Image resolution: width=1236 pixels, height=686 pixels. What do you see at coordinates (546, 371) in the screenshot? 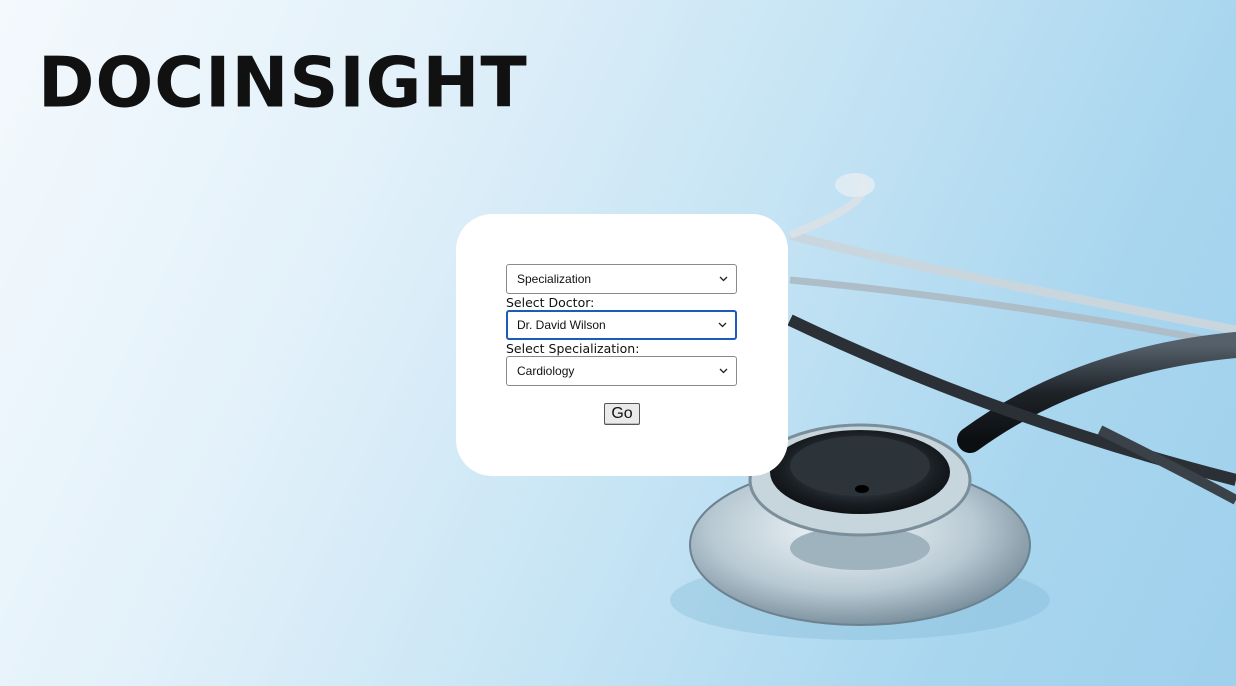
I see `specialization-select-value: Cardiology` at bounding box center [546, 371].